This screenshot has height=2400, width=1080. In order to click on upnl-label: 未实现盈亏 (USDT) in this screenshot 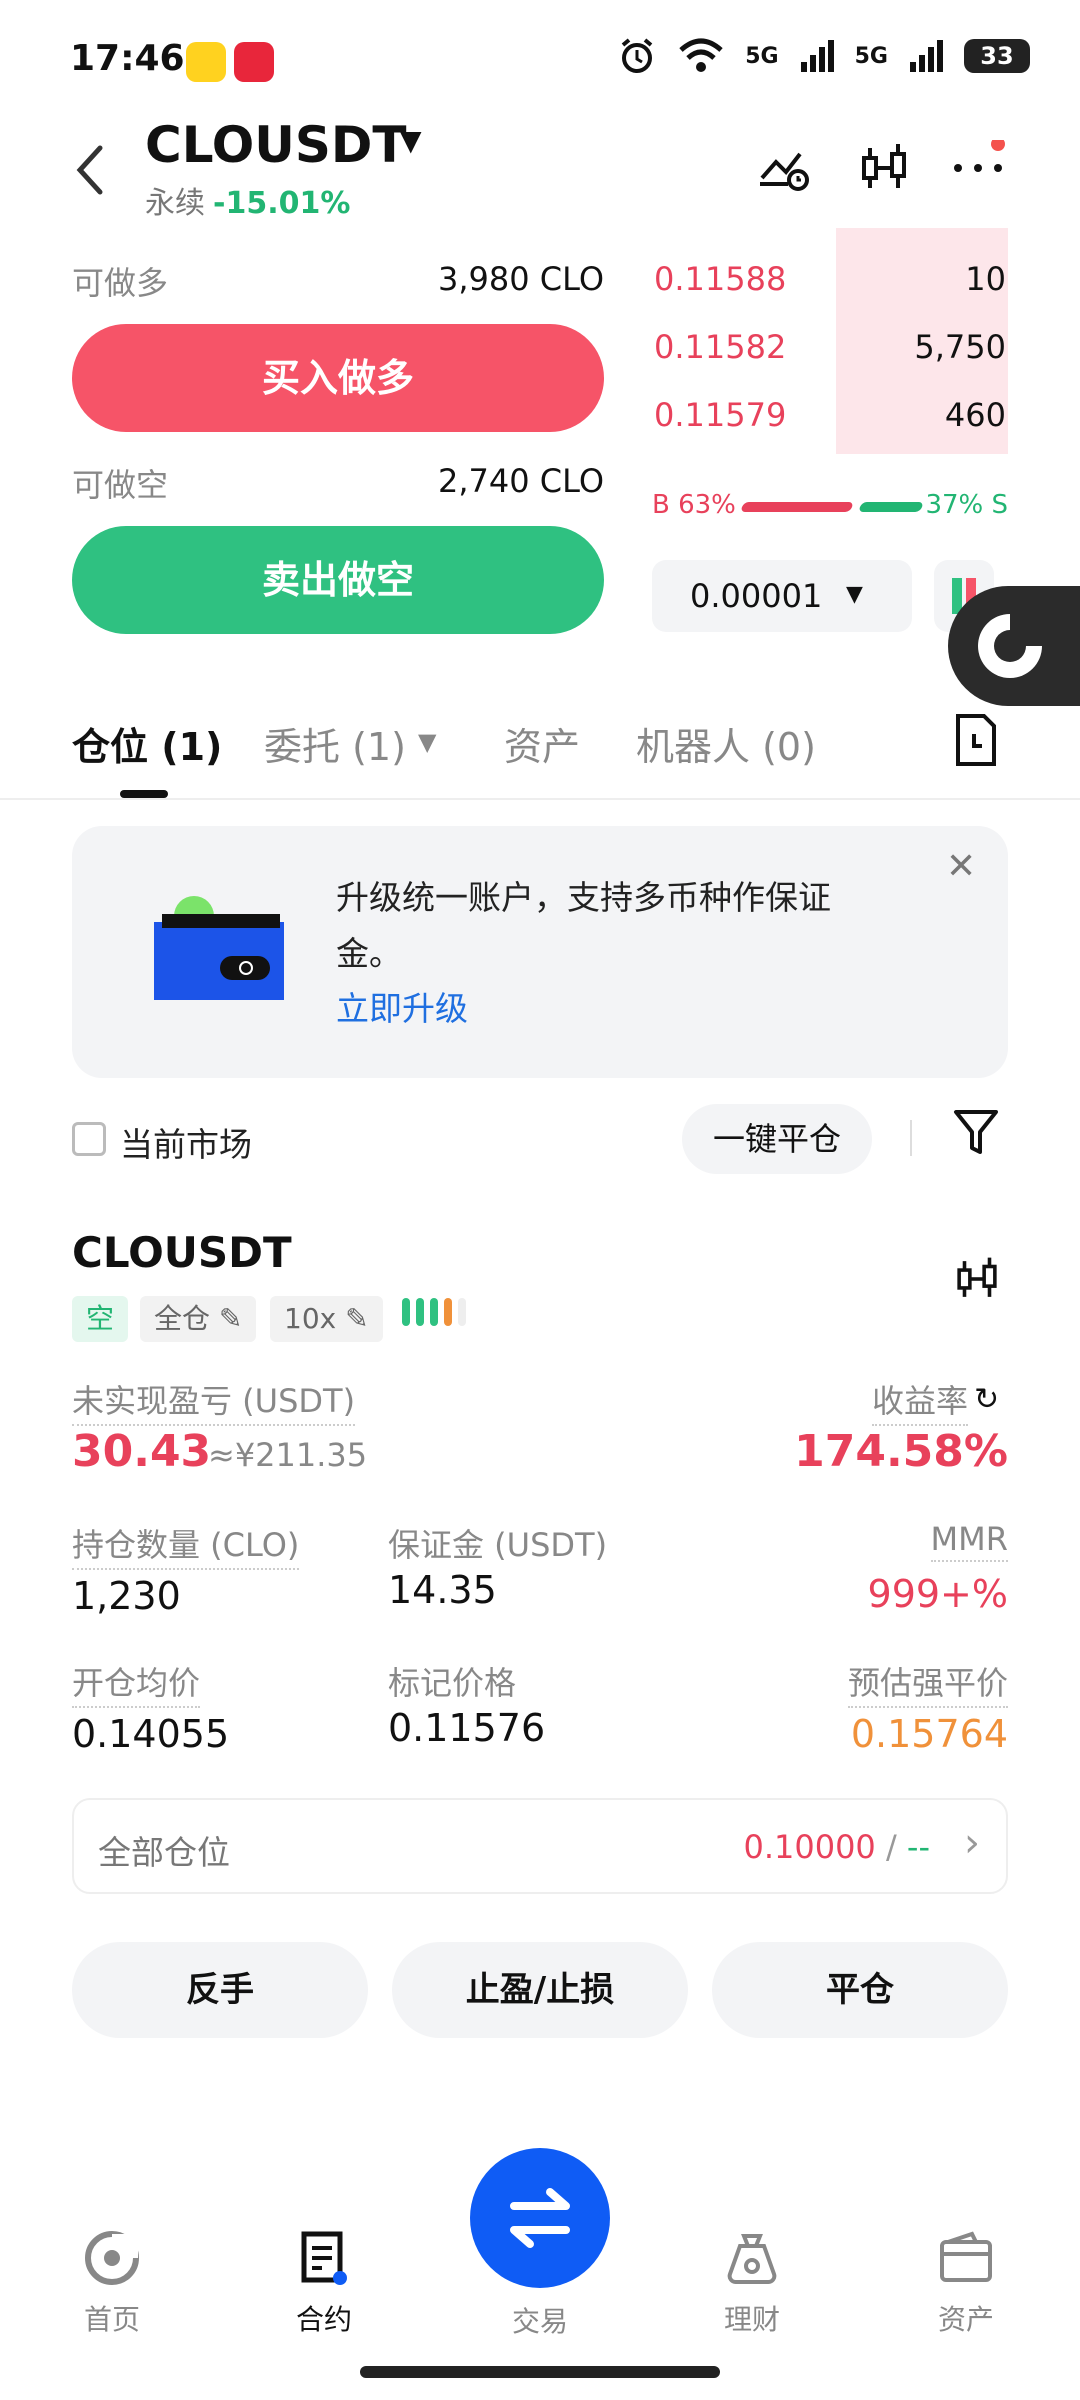, I will do `click(214, 1401)`.